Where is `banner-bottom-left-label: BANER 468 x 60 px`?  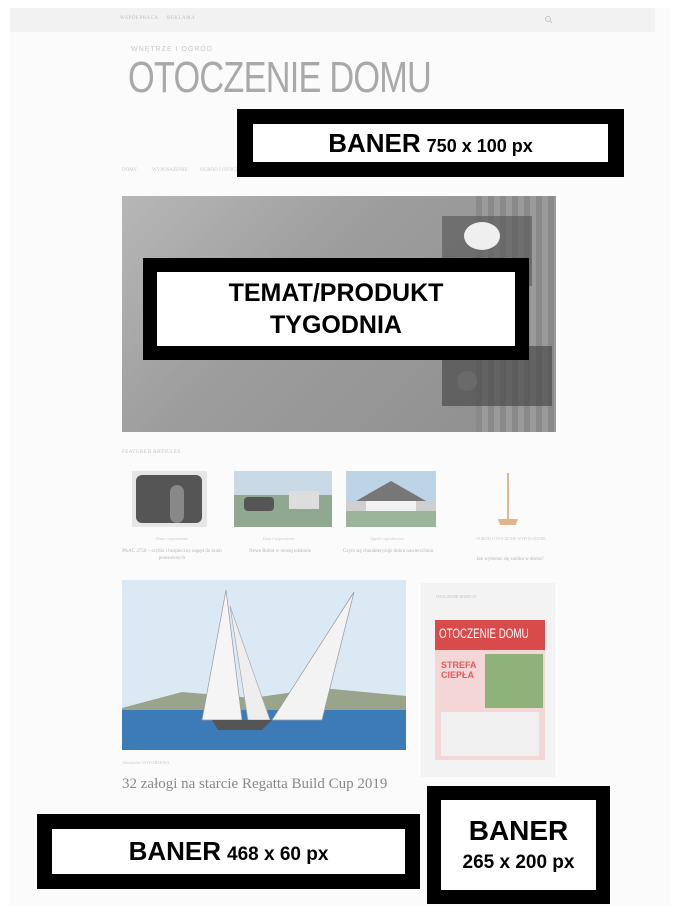 banner-bottom-left-label: BANER 468 x 60 px is located at coordinates (228, 851).